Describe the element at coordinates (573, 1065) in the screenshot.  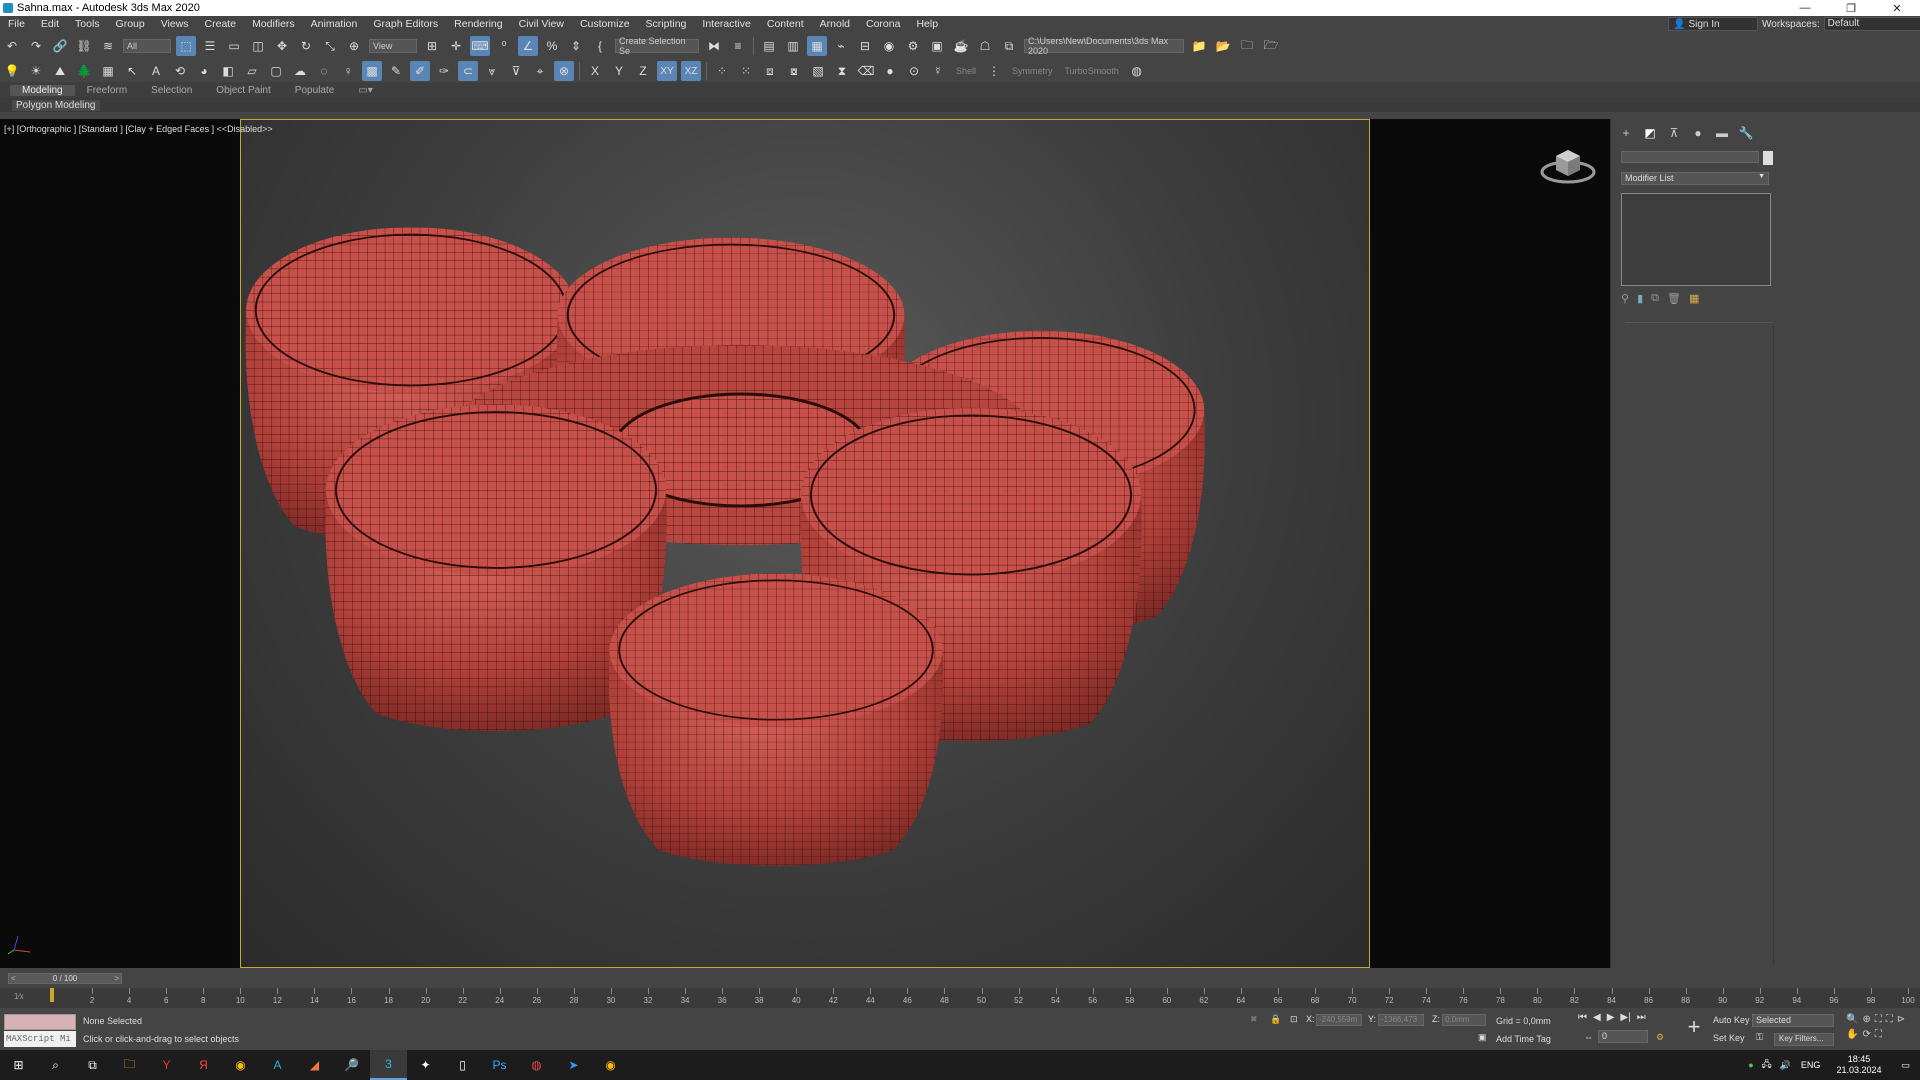
I see `telegram-icon: ➤` at that location.